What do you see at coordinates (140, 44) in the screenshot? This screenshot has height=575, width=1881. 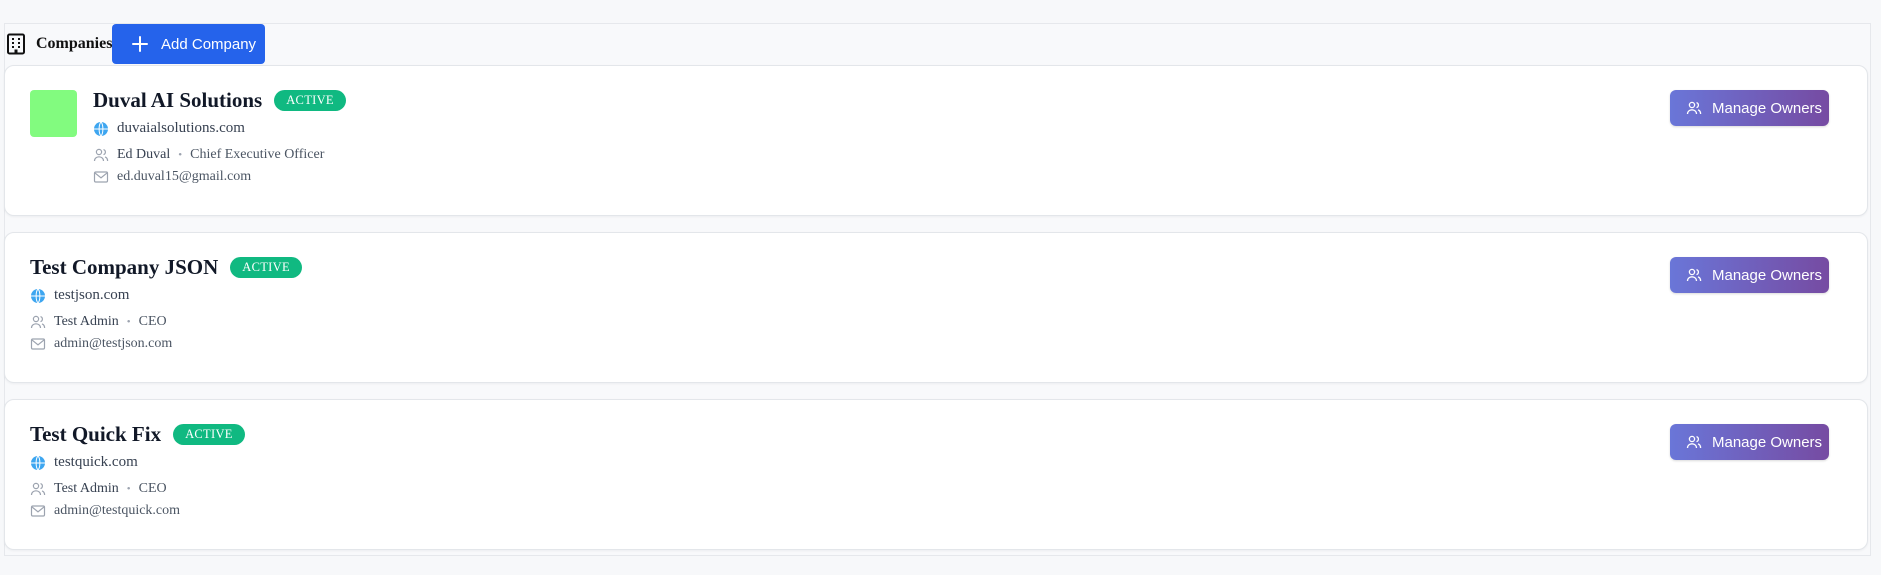 I see `plus-icon` at bounding box center [140, 44].